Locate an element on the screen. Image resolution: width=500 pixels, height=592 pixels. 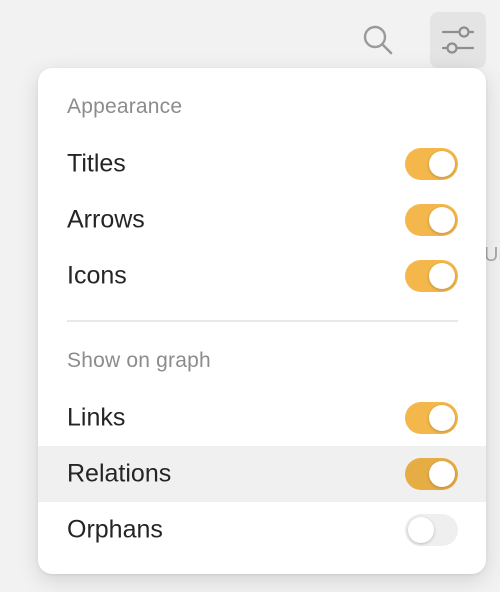
search-icon is located at coordinates (378, 40).